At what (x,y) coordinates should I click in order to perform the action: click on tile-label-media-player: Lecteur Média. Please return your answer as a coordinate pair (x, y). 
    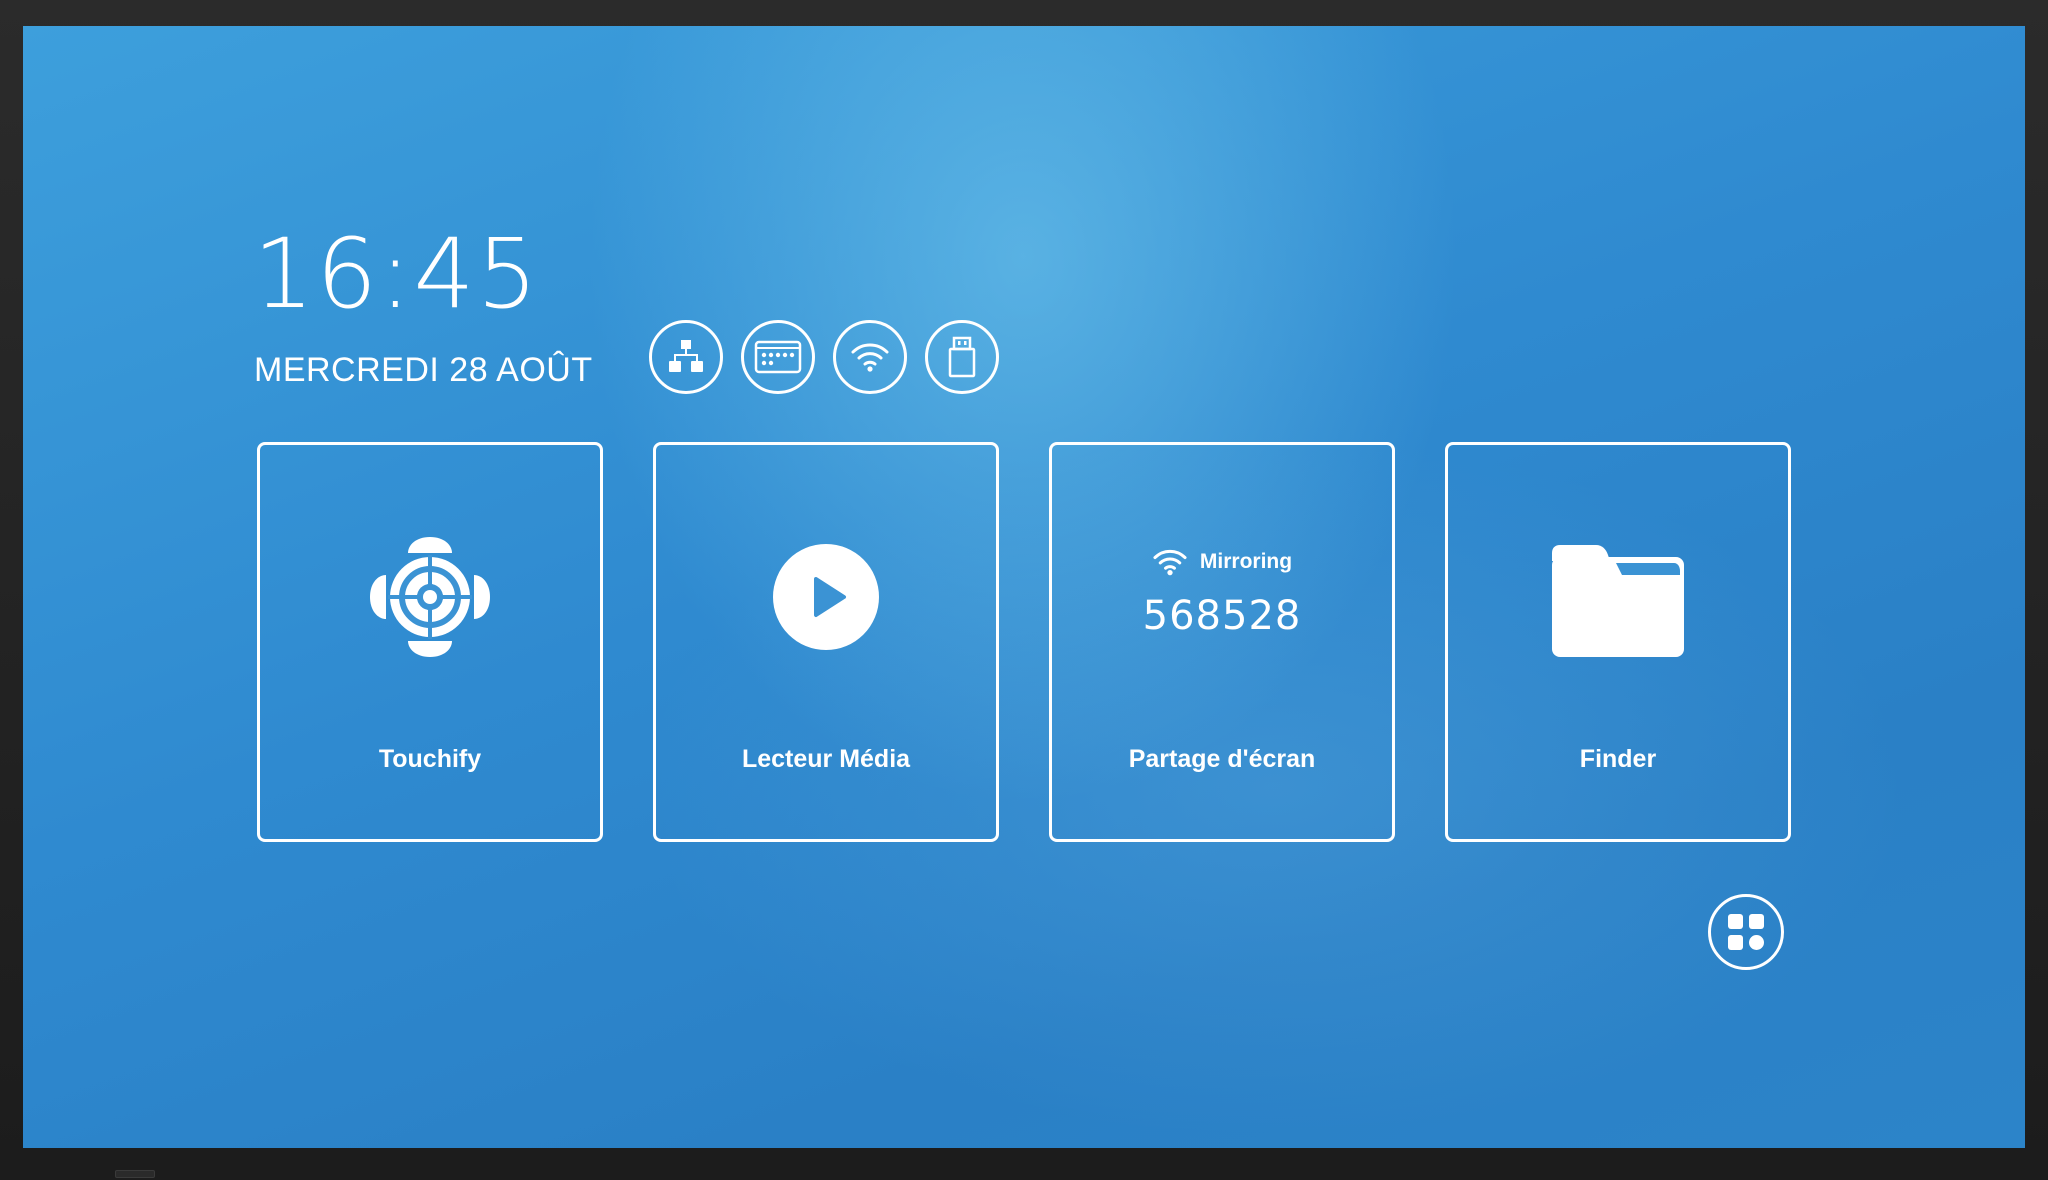
    Looking at the image, I should click on (826, 759).